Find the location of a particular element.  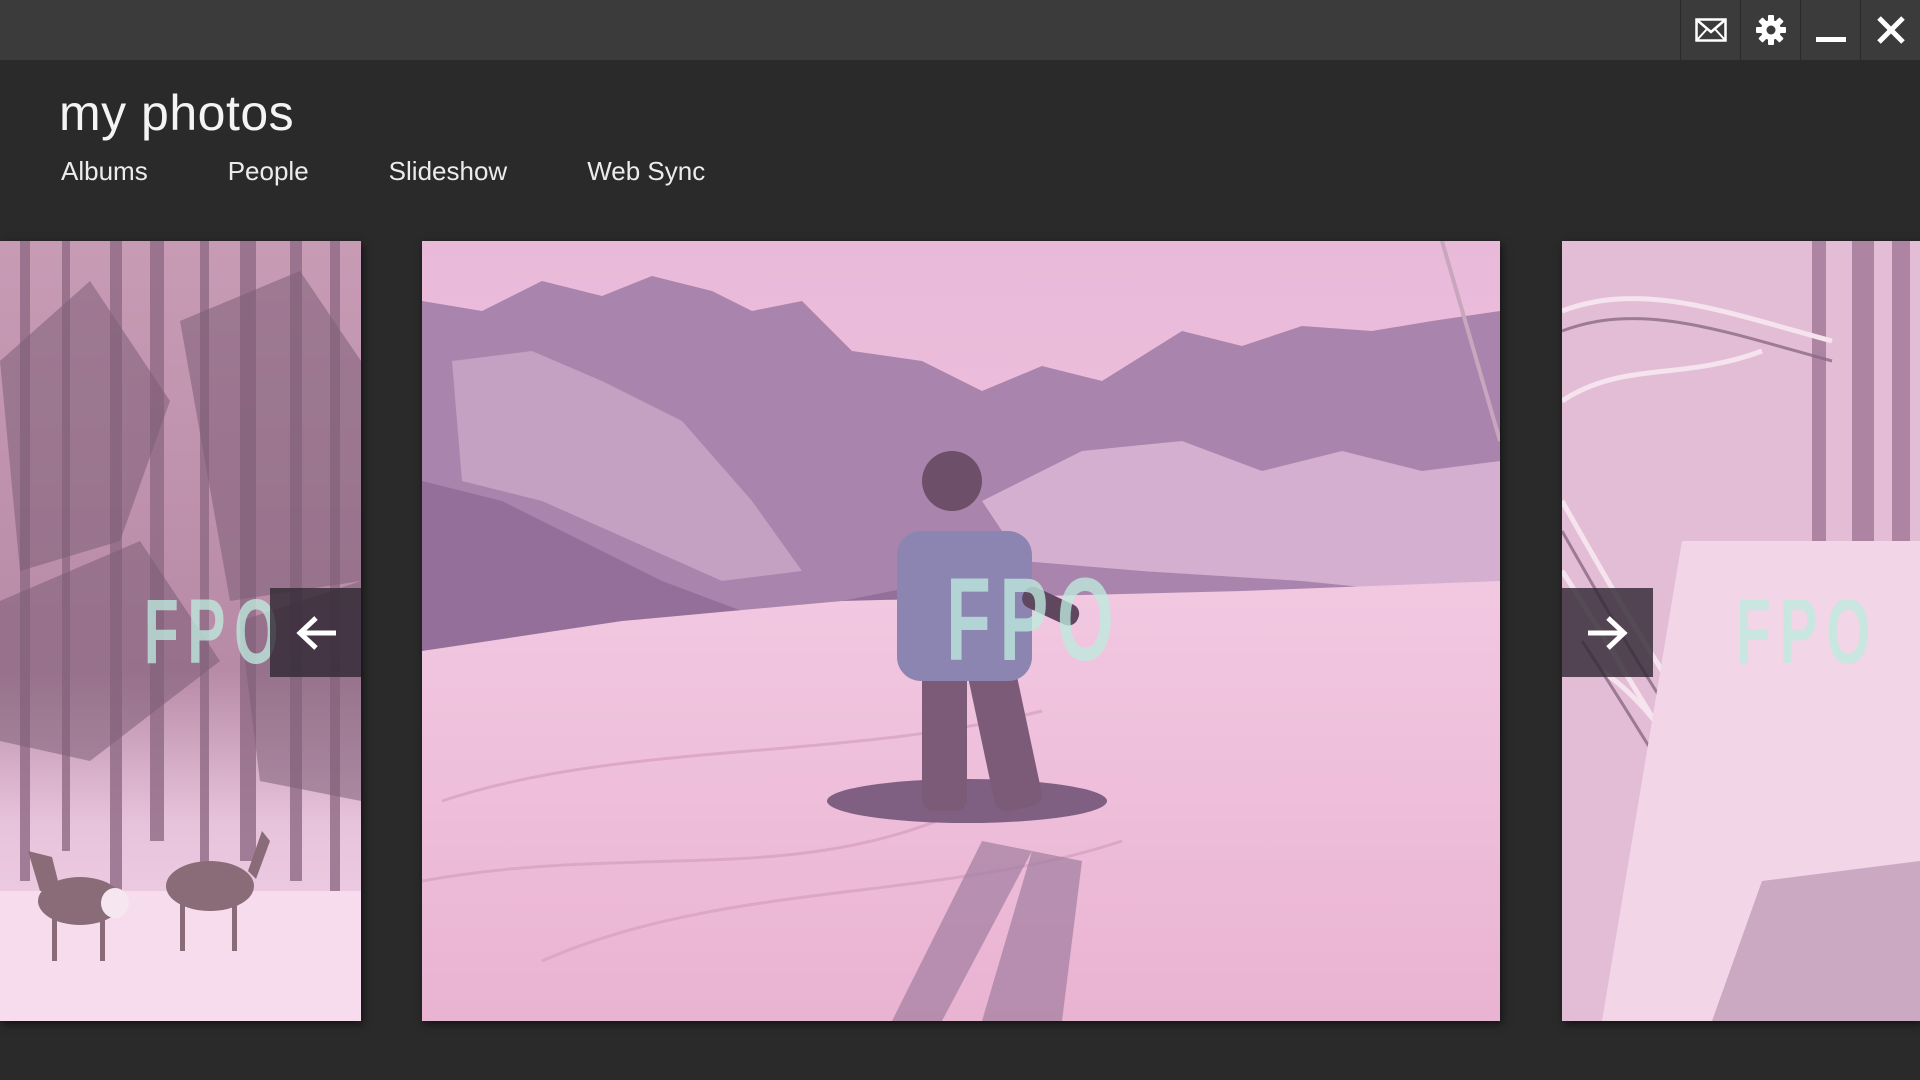

main-nav: Albums People Slideshow Web Sync is located at coordinates (423, 171).